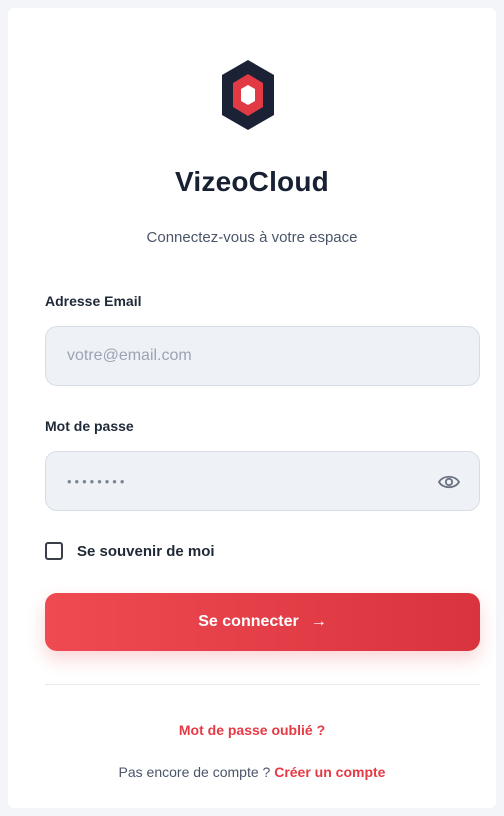  What do you see at coordinates (194, 772) in the screenshot?
I see `signup-prompt: Pas encore de compte ?` at bounding box center [194, 772].